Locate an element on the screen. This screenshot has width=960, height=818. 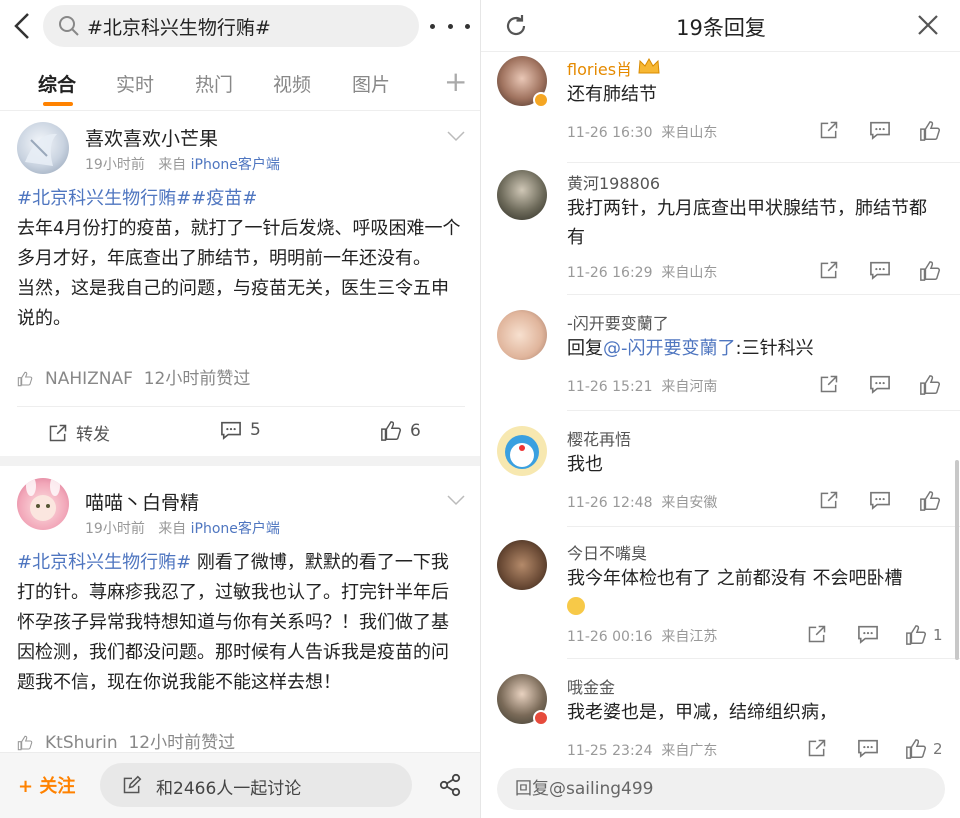
liked-by-line: NAHIZNAF 12小时前赞过 is located at coordinates (133, 376).